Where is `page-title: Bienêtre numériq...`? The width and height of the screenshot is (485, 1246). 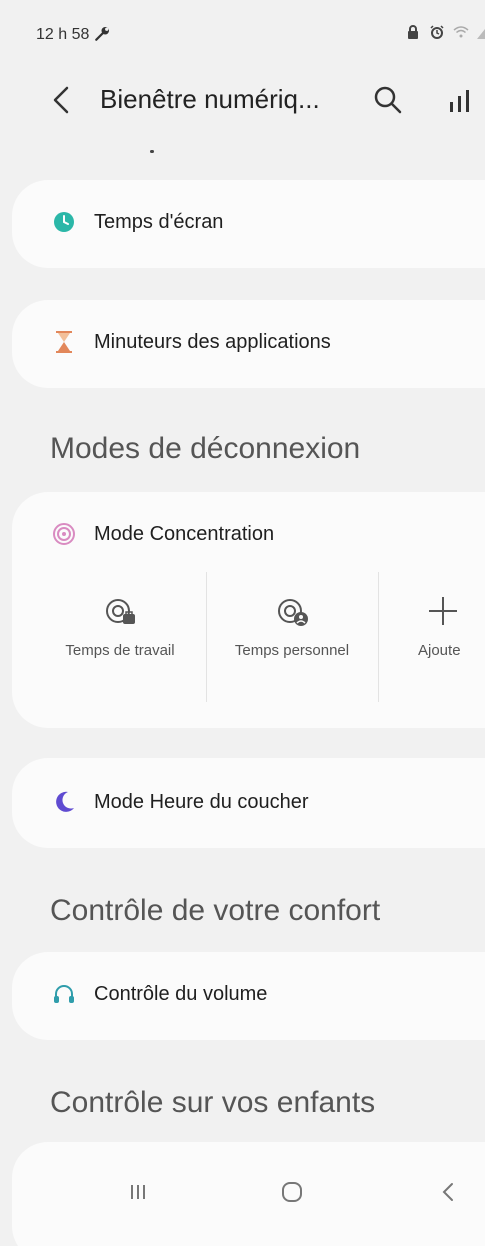
page-title: Bienêtre numériq... is located at coordinates (210, 99).